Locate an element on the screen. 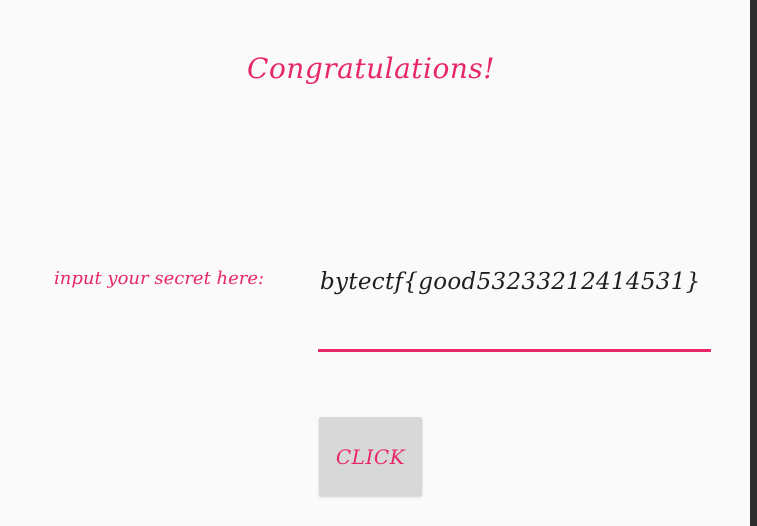 This screenshot has height=526, width=757. click-button: CLICK is located at coordinates (370, 456).